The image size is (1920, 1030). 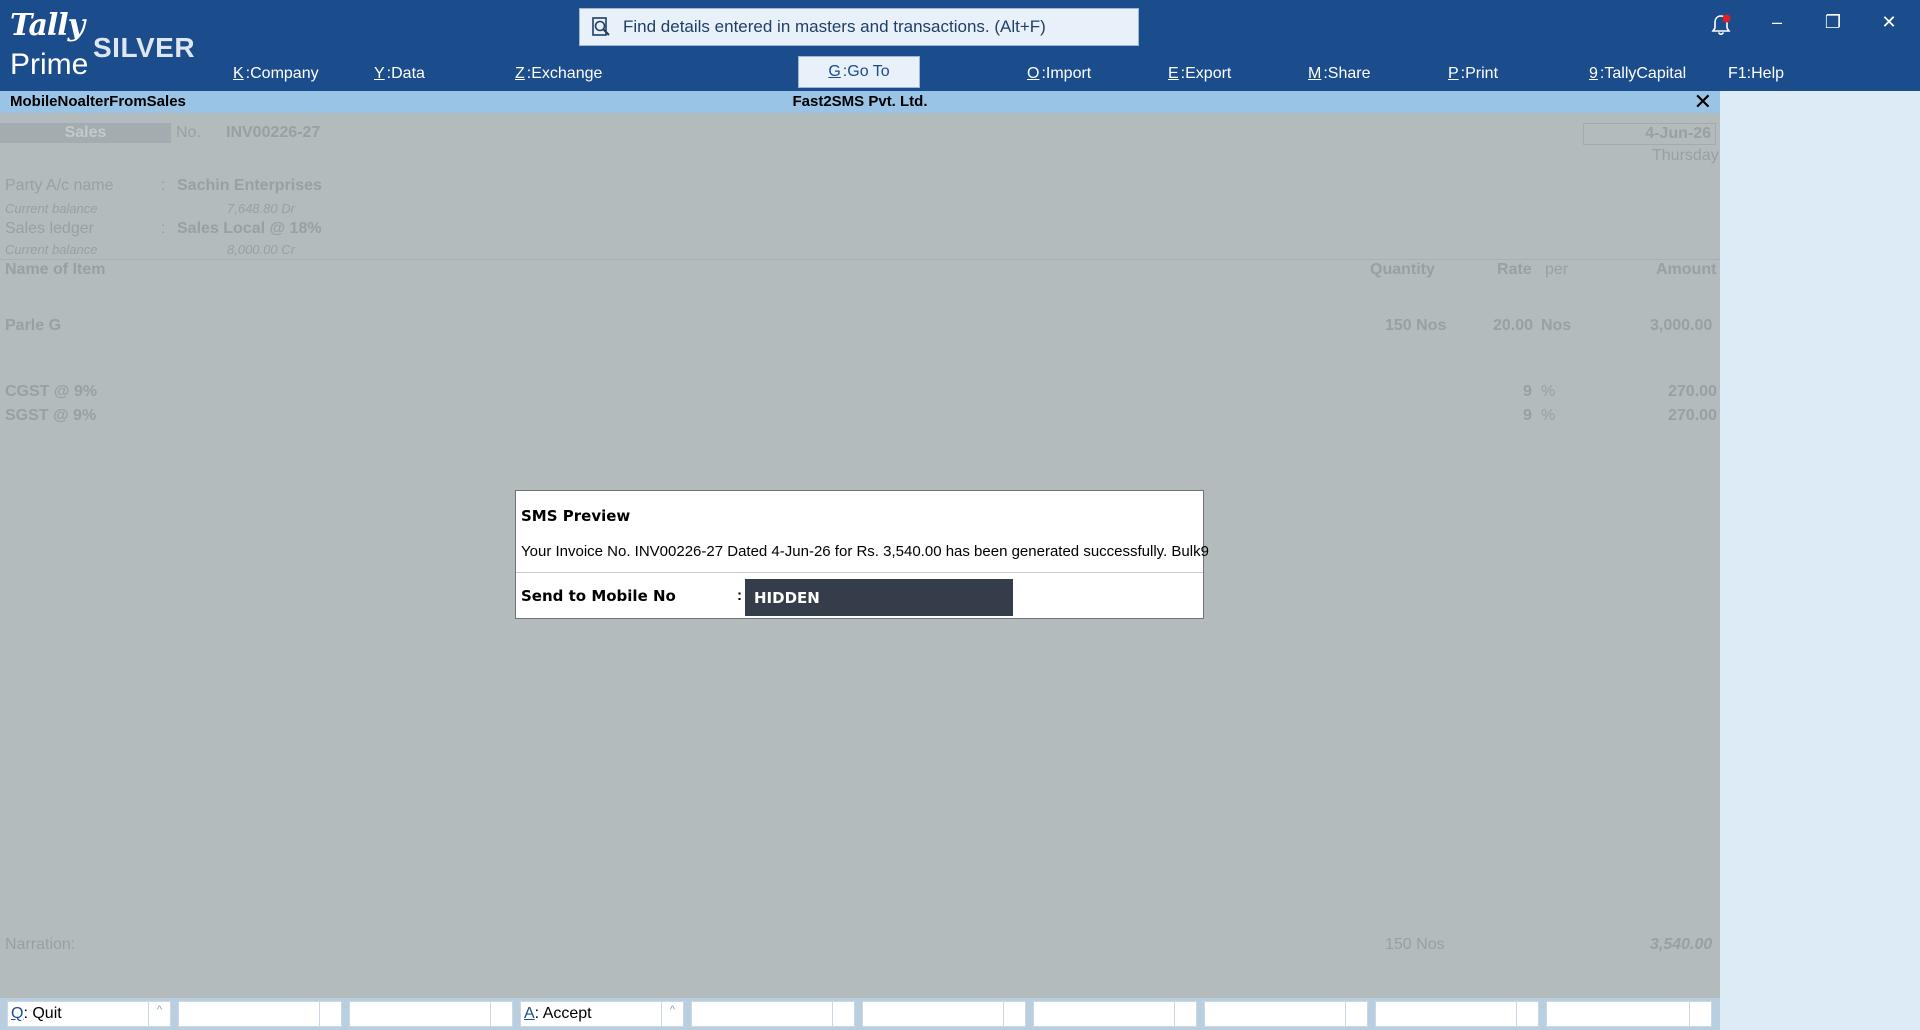 I want to click on sales-ledger-colon: :, so click(x=163, y=228).